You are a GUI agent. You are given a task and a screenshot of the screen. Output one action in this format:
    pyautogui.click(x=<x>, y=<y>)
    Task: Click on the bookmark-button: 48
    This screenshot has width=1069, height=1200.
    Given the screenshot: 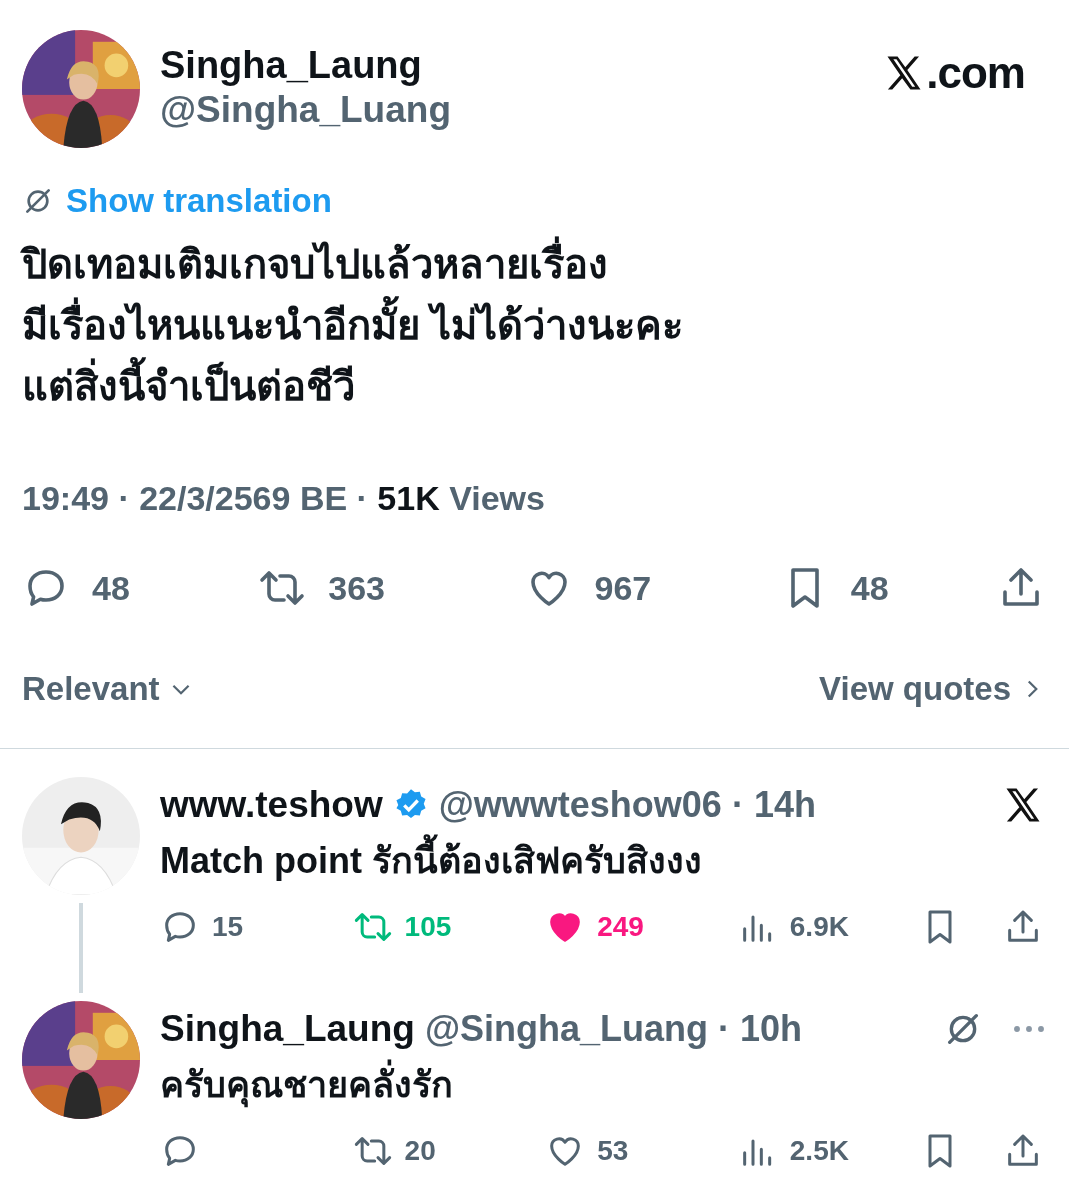 What is the action you would take?
    pyautogui.click(x=855, y=588)
    